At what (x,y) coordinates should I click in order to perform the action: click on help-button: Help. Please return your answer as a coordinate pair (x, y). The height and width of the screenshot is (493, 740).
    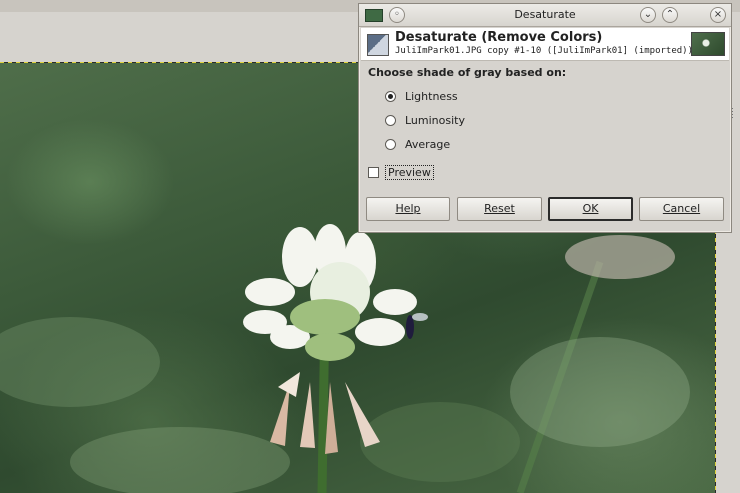
    Looking at the image, I should click on (408, 209).